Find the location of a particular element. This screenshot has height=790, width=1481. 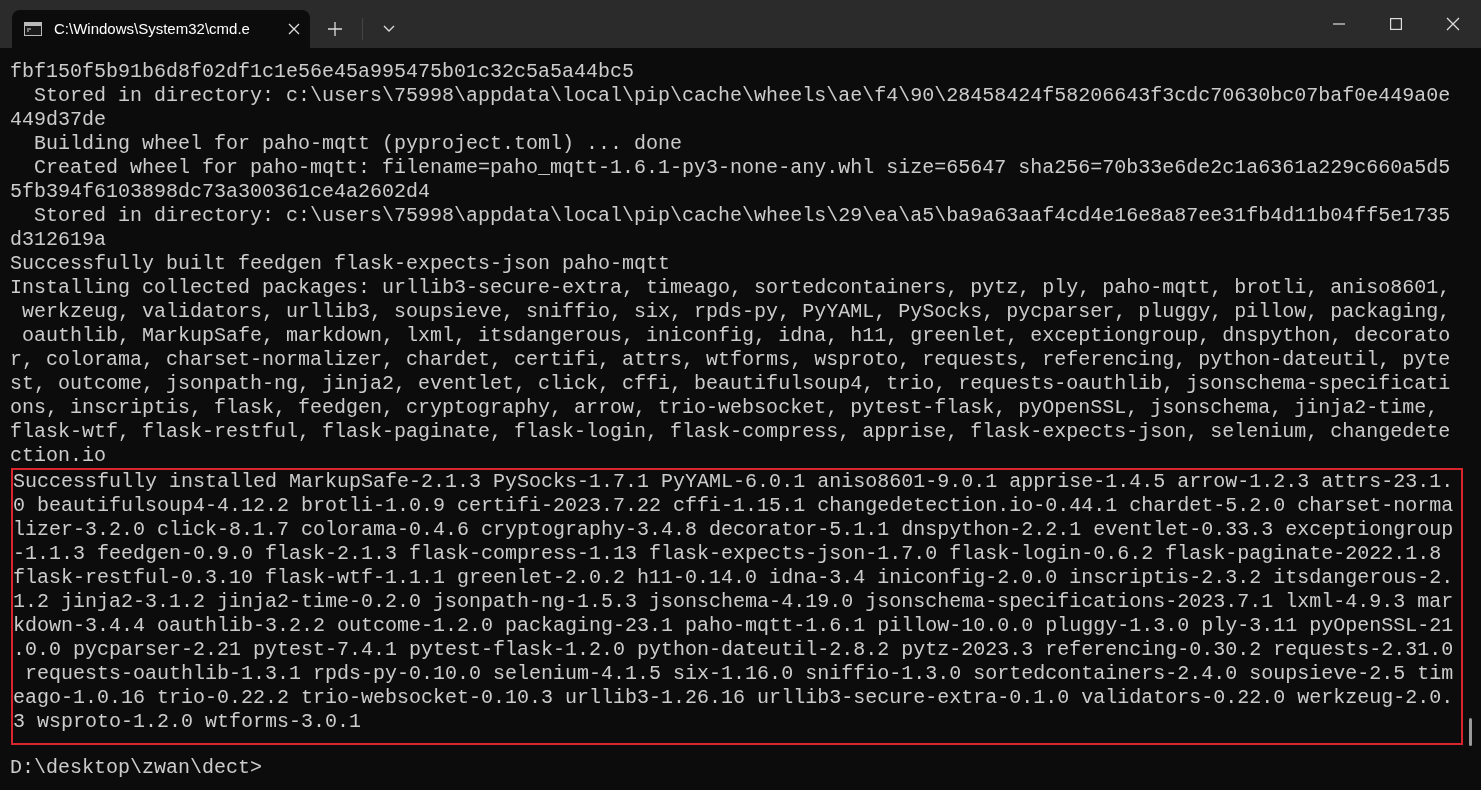

terminal-line: ction.io is located at coordinates (58, 456).